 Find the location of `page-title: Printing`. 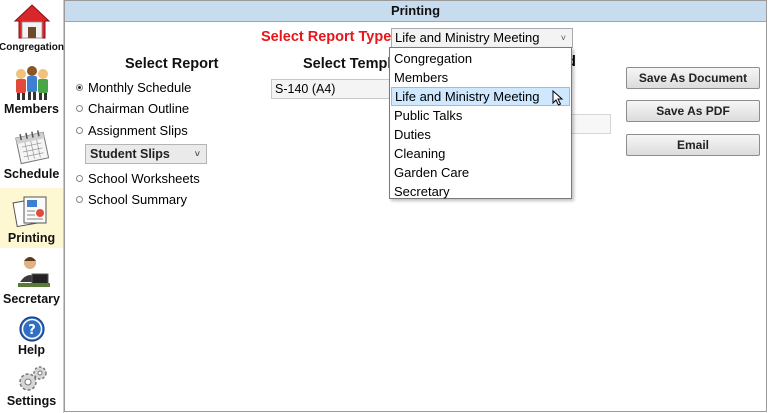

page-title: Printing is located at coordinates (415, 11).